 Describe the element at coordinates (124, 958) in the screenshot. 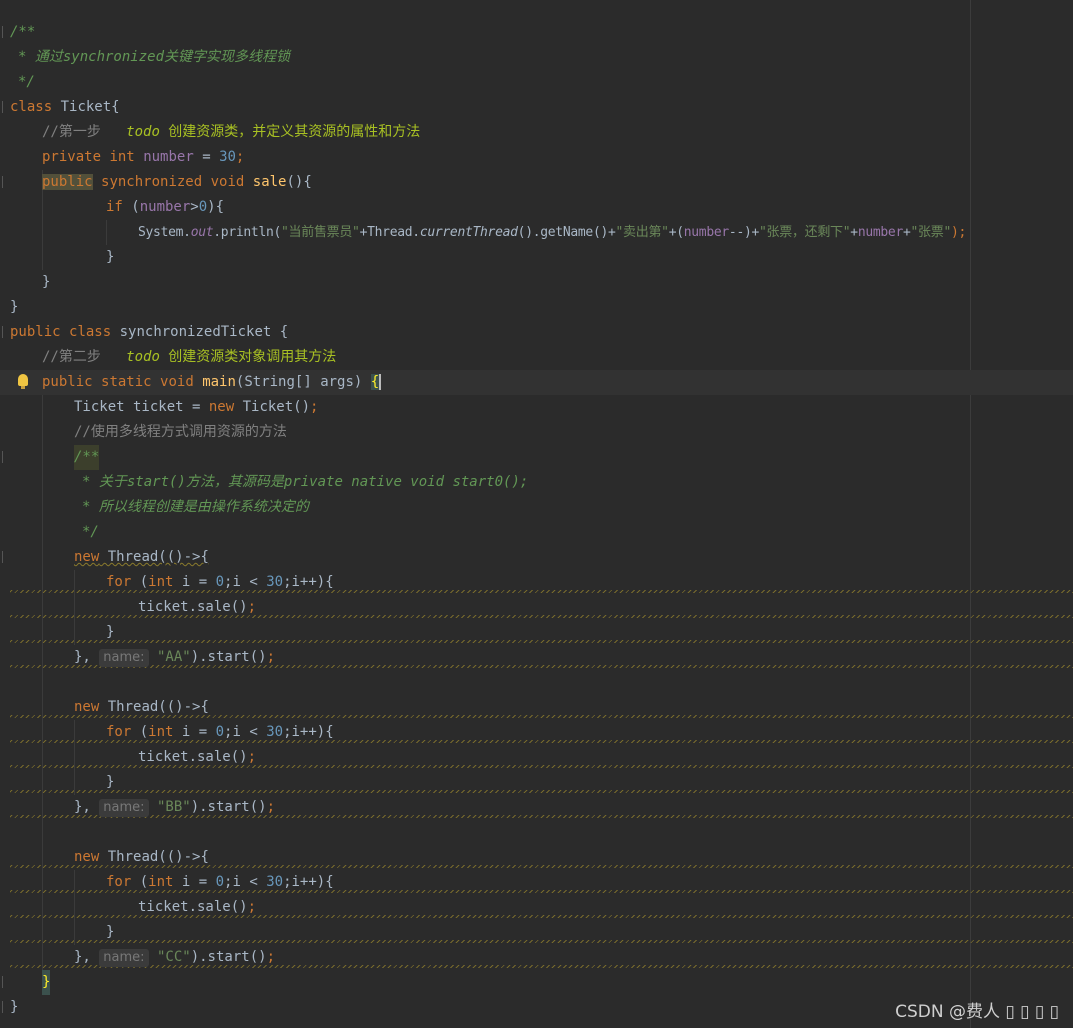

I see `parameter-hint: name:` at that location.